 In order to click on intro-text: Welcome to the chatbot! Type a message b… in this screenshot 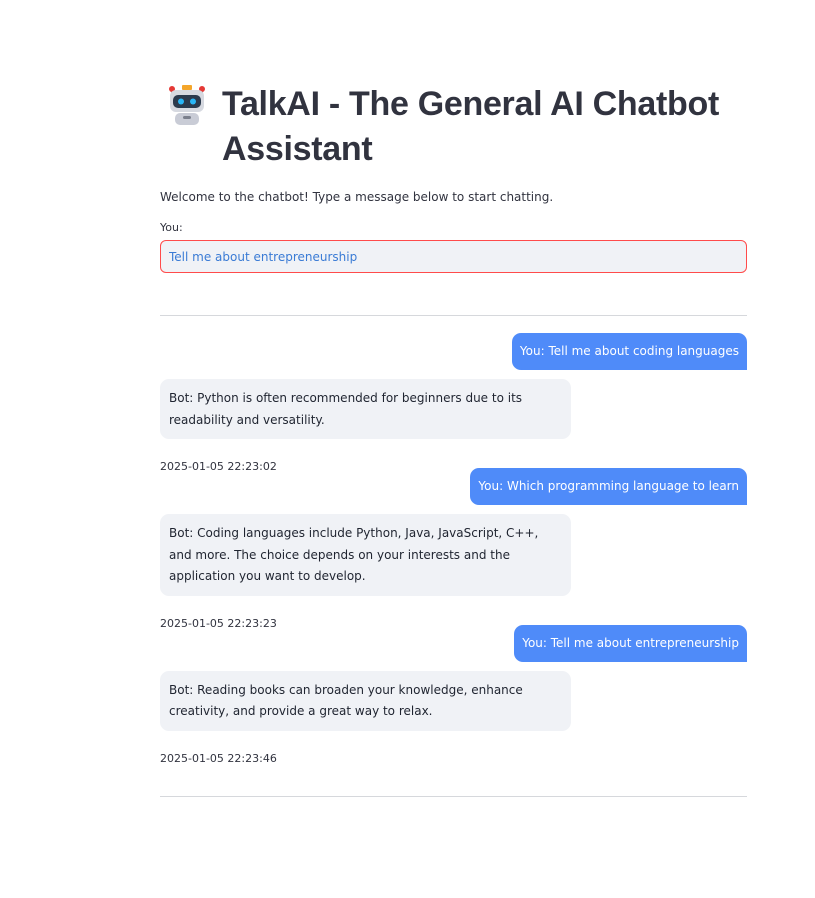, I will do `click(357, 197)`.